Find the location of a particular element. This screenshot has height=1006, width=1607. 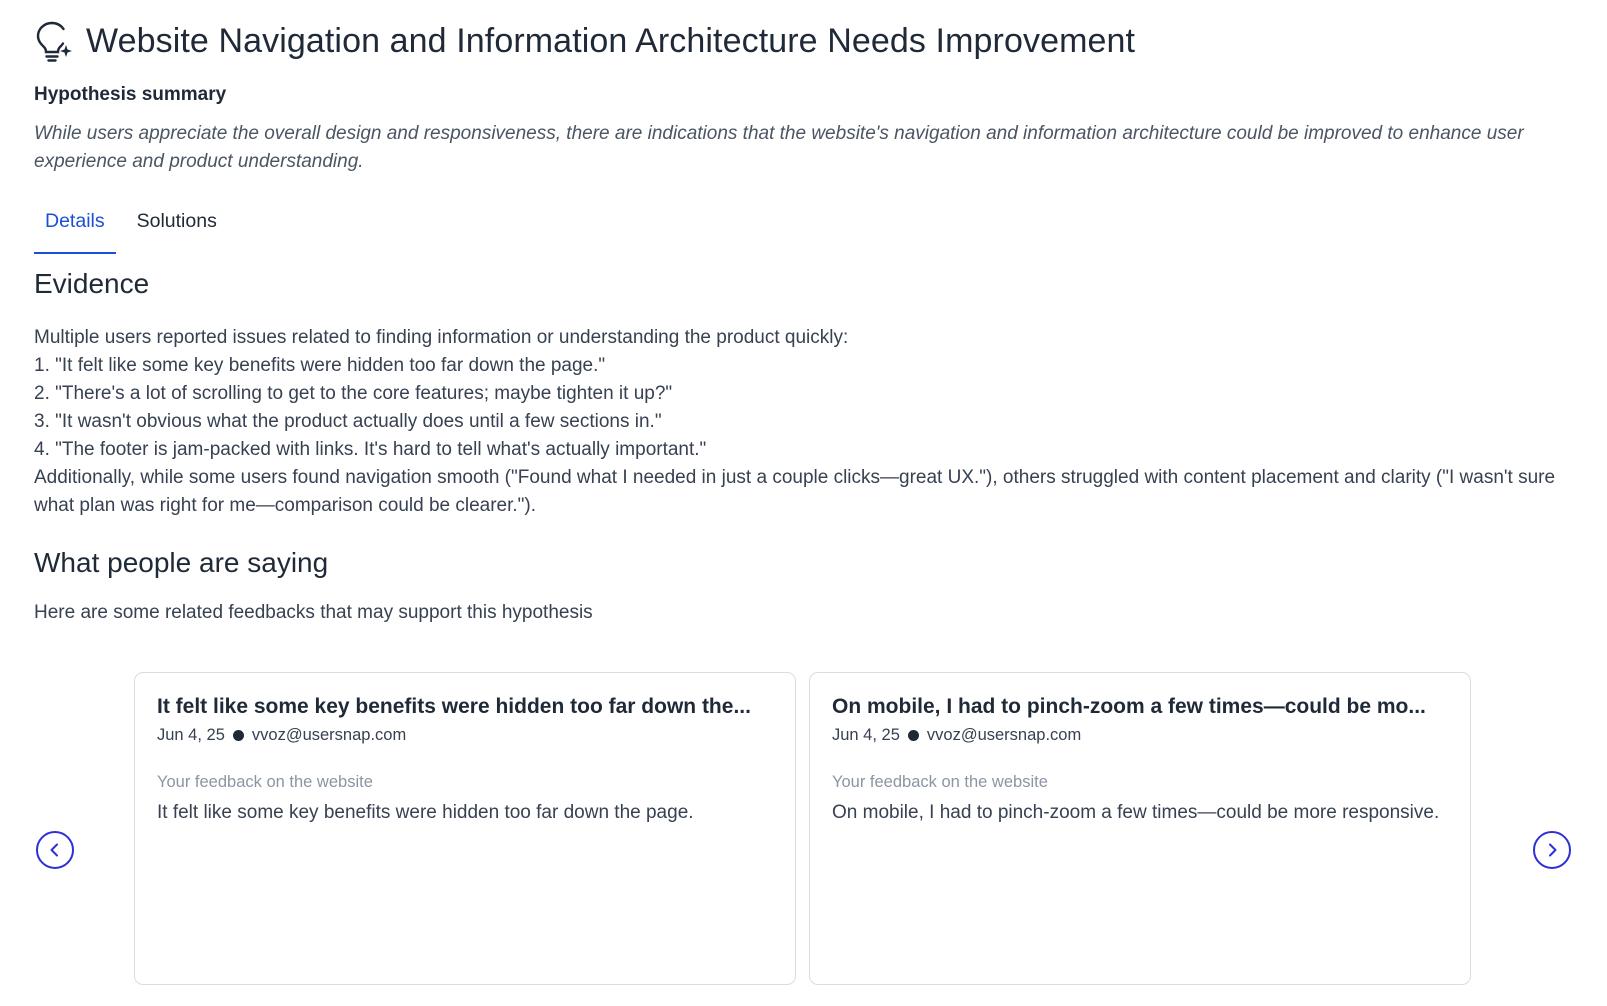

chevron-right-icon is located at coordinates (1552, 850).